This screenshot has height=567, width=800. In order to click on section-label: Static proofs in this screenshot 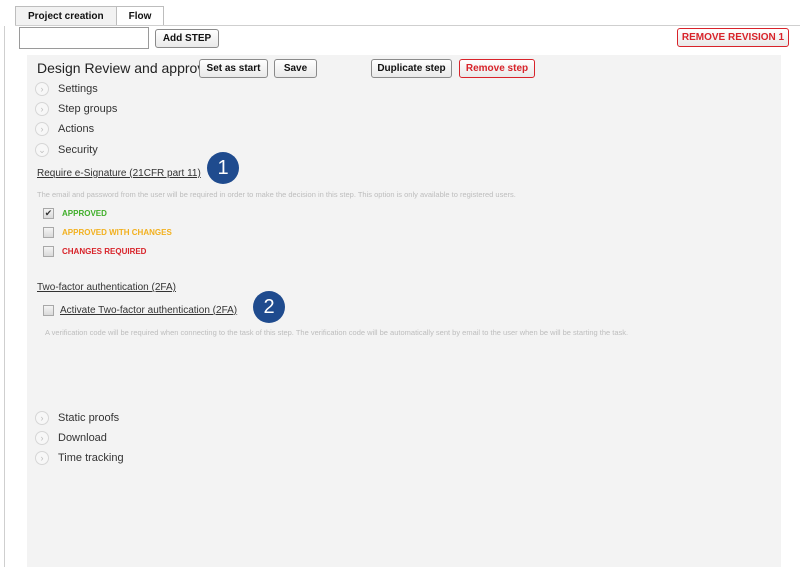, I will do `click(89, 418)`.